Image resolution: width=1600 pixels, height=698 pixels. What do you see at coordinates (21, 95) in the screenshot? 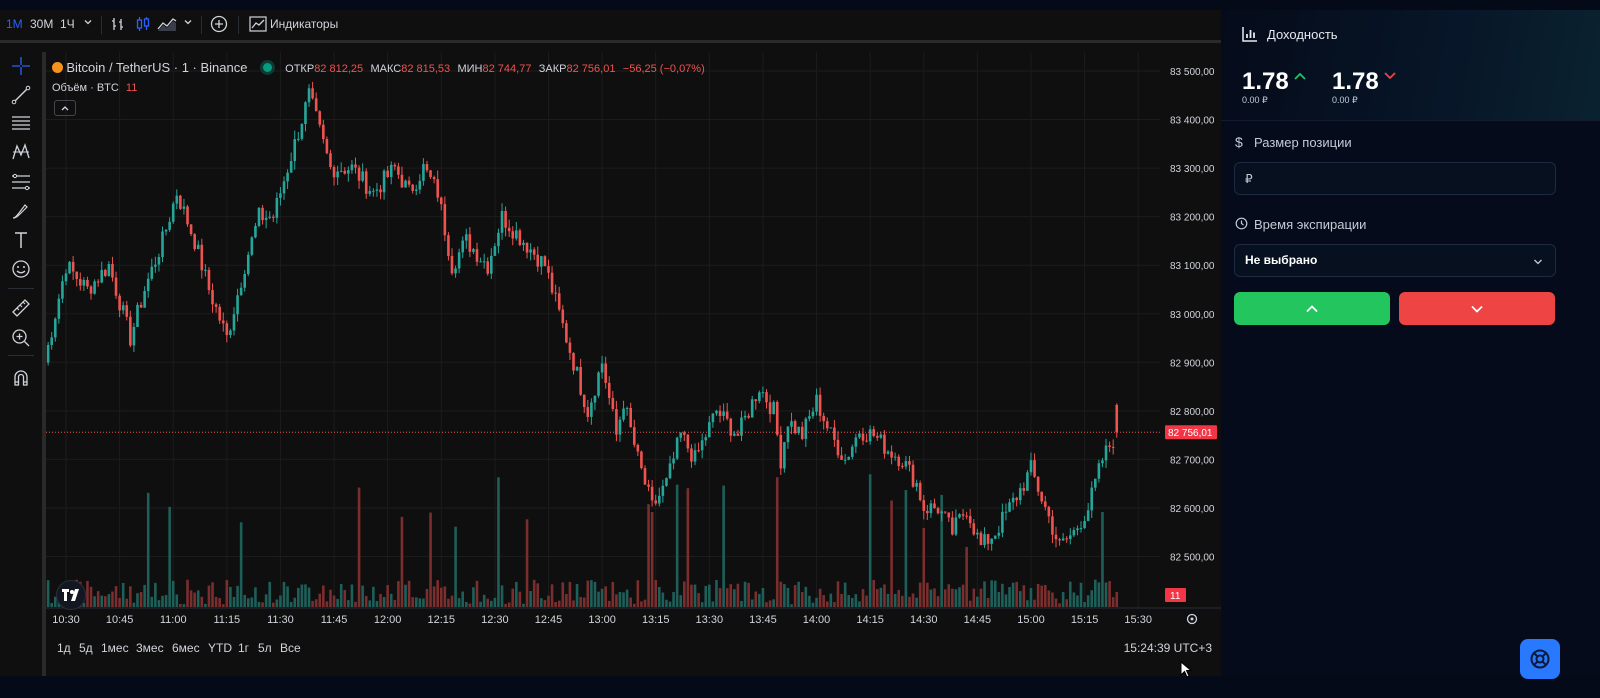
I see `trend-line-icon` at bounding box center [21, 95].